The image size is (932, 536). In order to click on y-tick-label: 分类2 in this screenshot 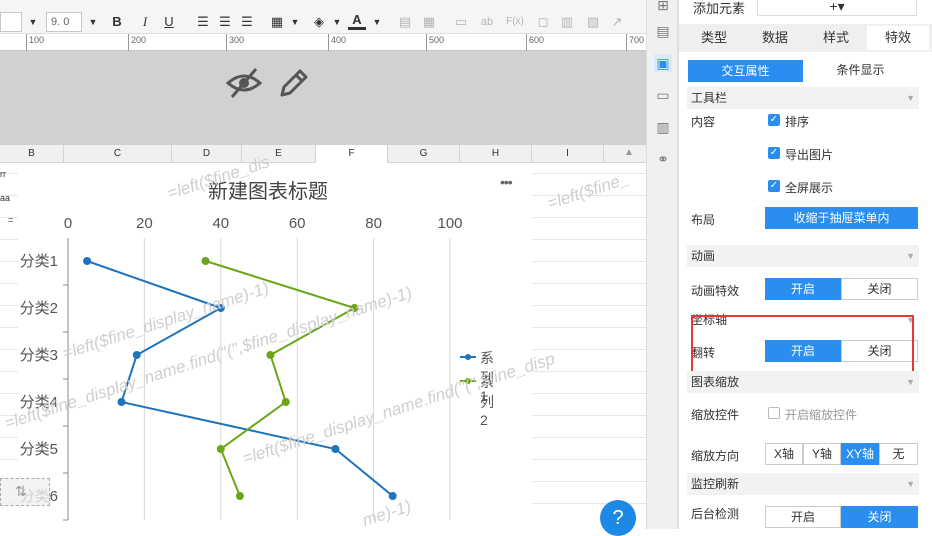, I will do `click(39, 308)`.